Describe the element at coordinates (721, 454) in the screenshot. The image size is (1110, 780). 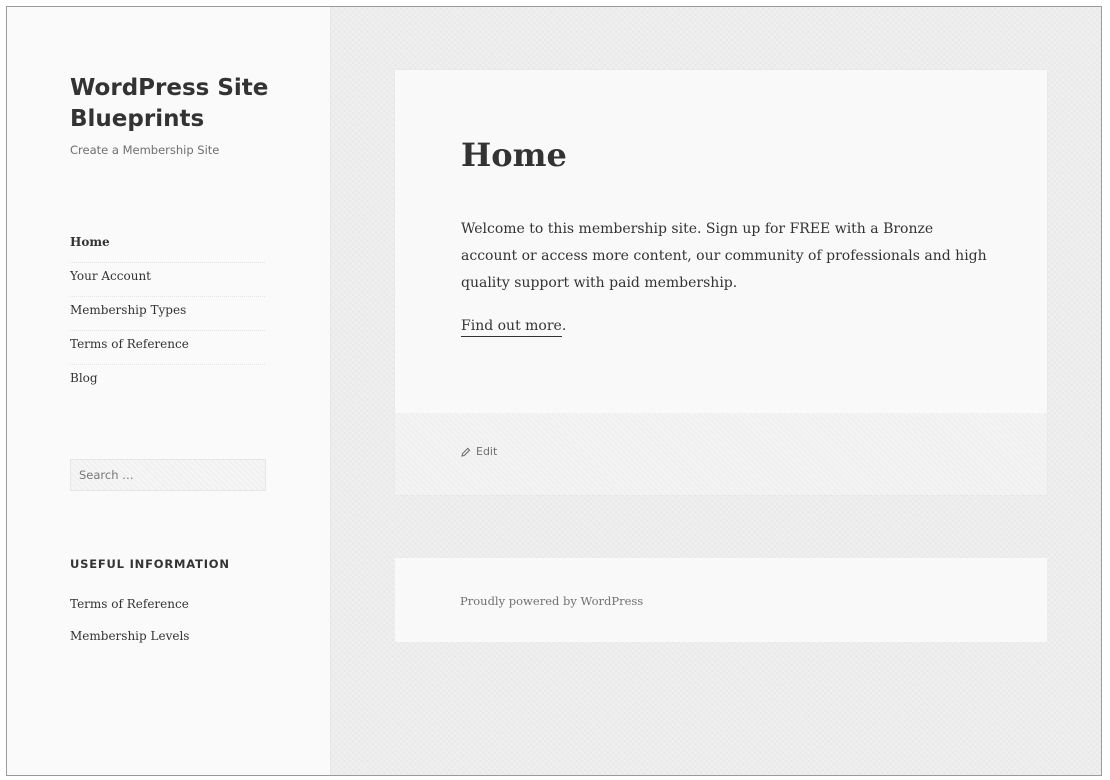
I see `entry-footer: Edit` at that location.